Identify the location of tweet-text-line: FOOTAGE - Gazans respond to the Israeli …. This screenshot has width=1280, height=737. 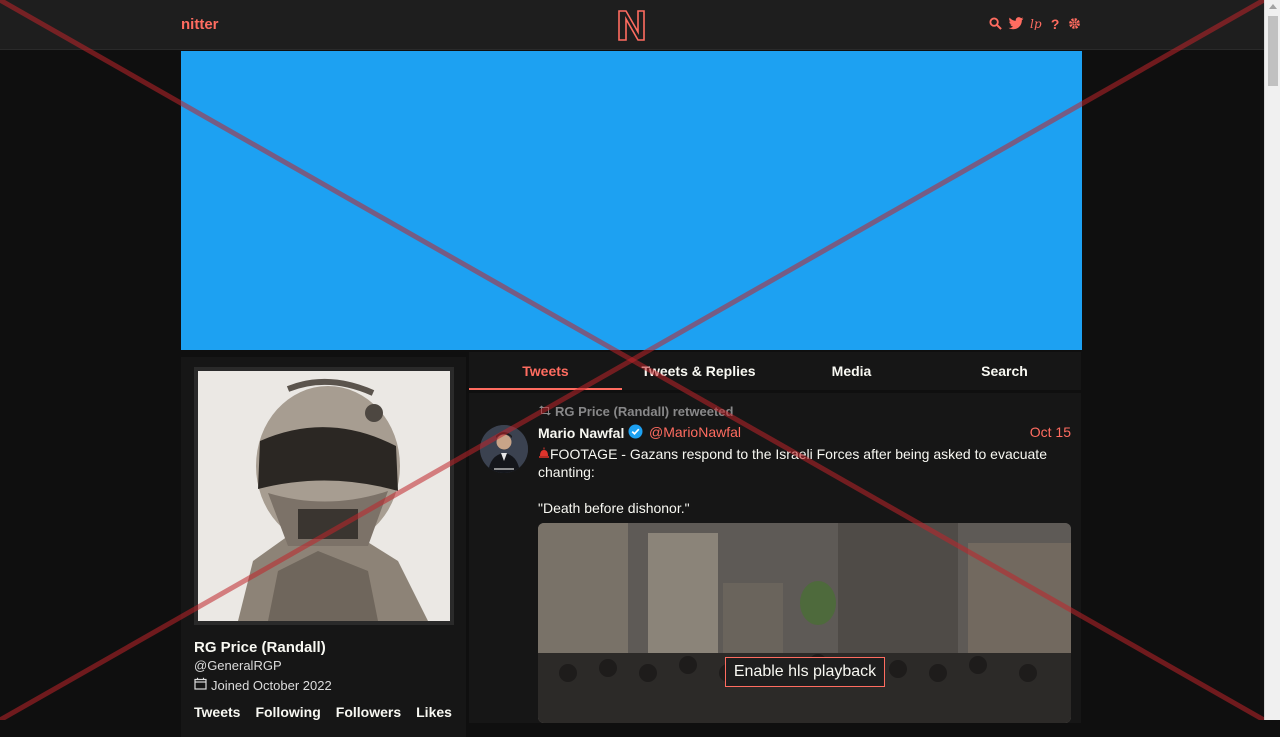
(803, 463).